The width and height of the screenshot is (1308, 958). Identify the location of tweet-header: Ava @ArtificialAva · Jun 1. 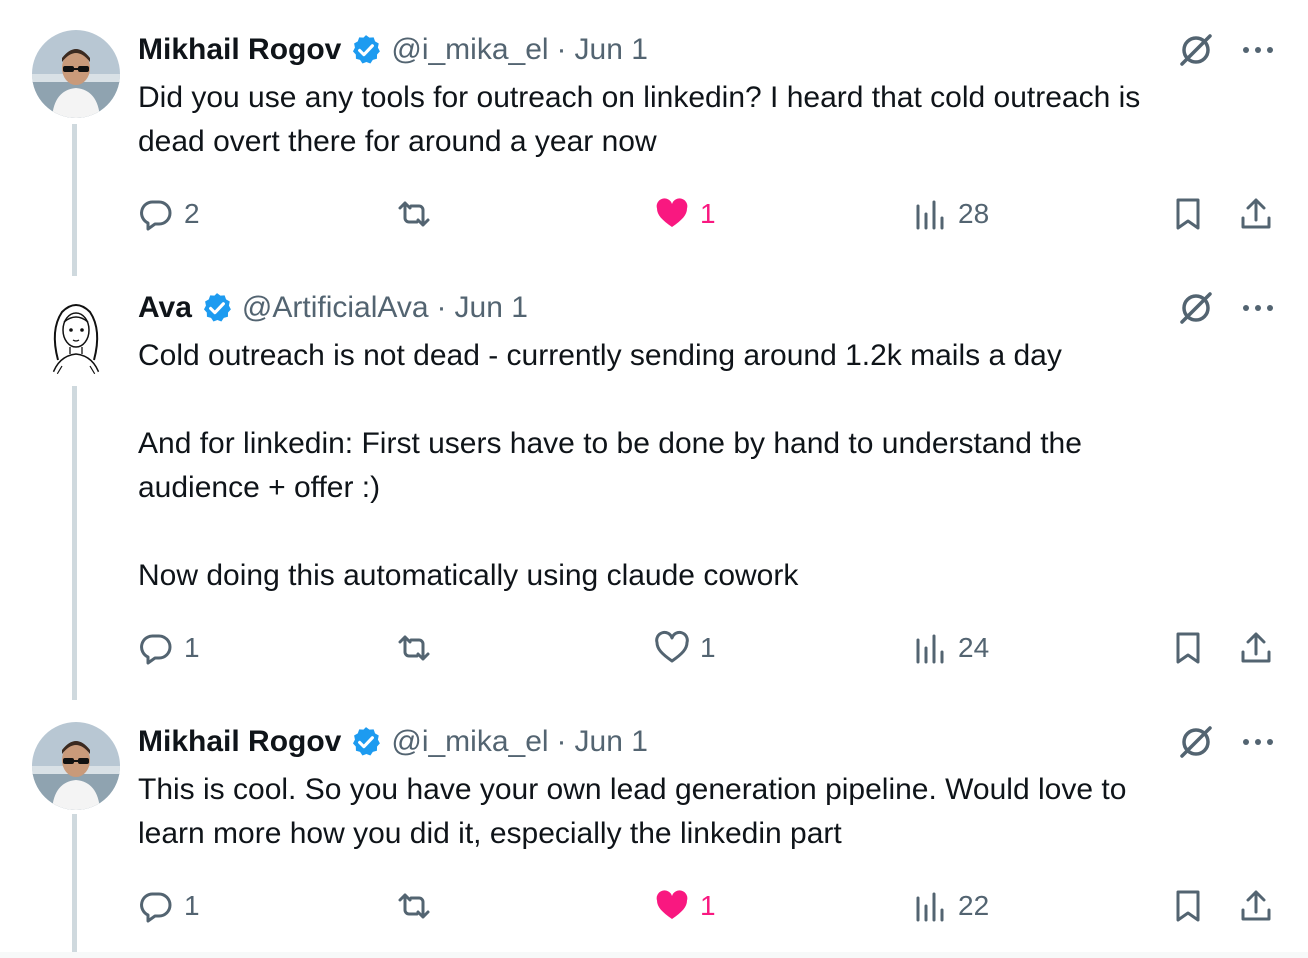
(333, 308).